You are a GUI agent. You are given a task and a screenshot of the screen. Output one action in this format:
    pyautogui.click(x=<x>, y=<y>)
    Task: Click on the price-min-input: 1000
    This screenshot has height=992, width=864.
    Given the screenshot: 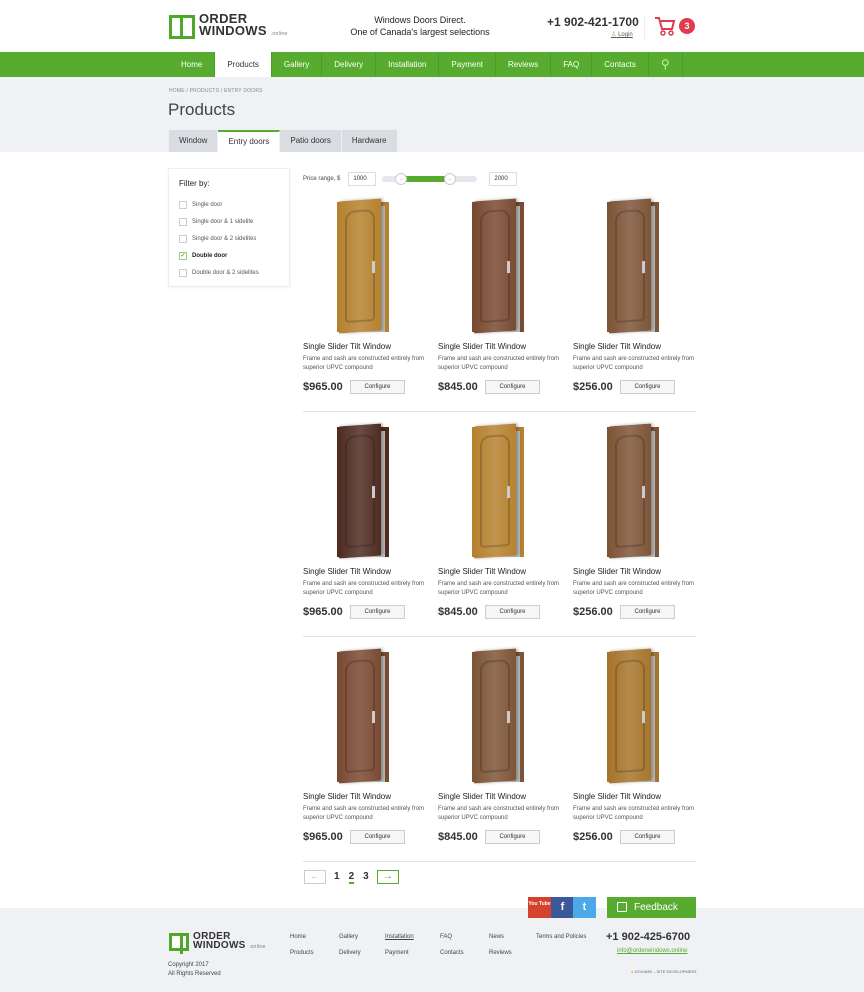 What is the action you would take?
    pyautogui.click(x=362, y=179)
    